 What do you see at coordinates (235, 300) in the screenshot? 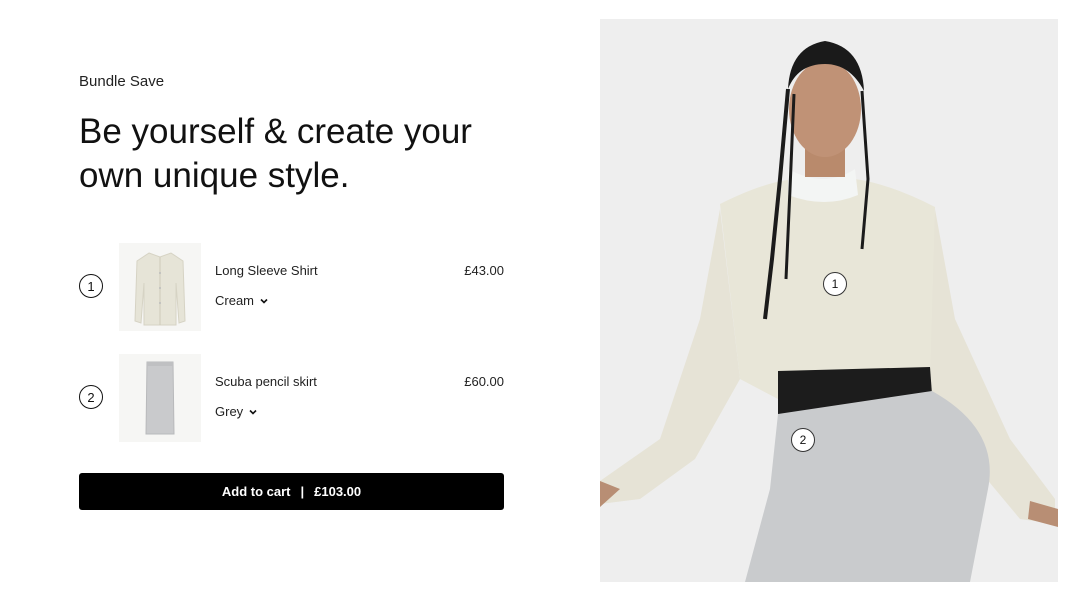
I see `variant-value: Cream` at bounding box center [235, 300].